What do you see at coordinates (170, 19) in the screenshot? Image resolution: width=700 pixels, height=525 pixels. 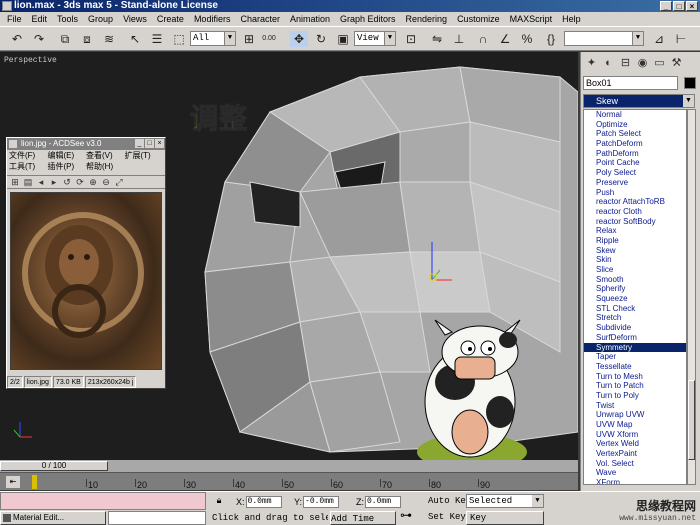 I see `menu-create: Create` at bounding box center [170, 19].